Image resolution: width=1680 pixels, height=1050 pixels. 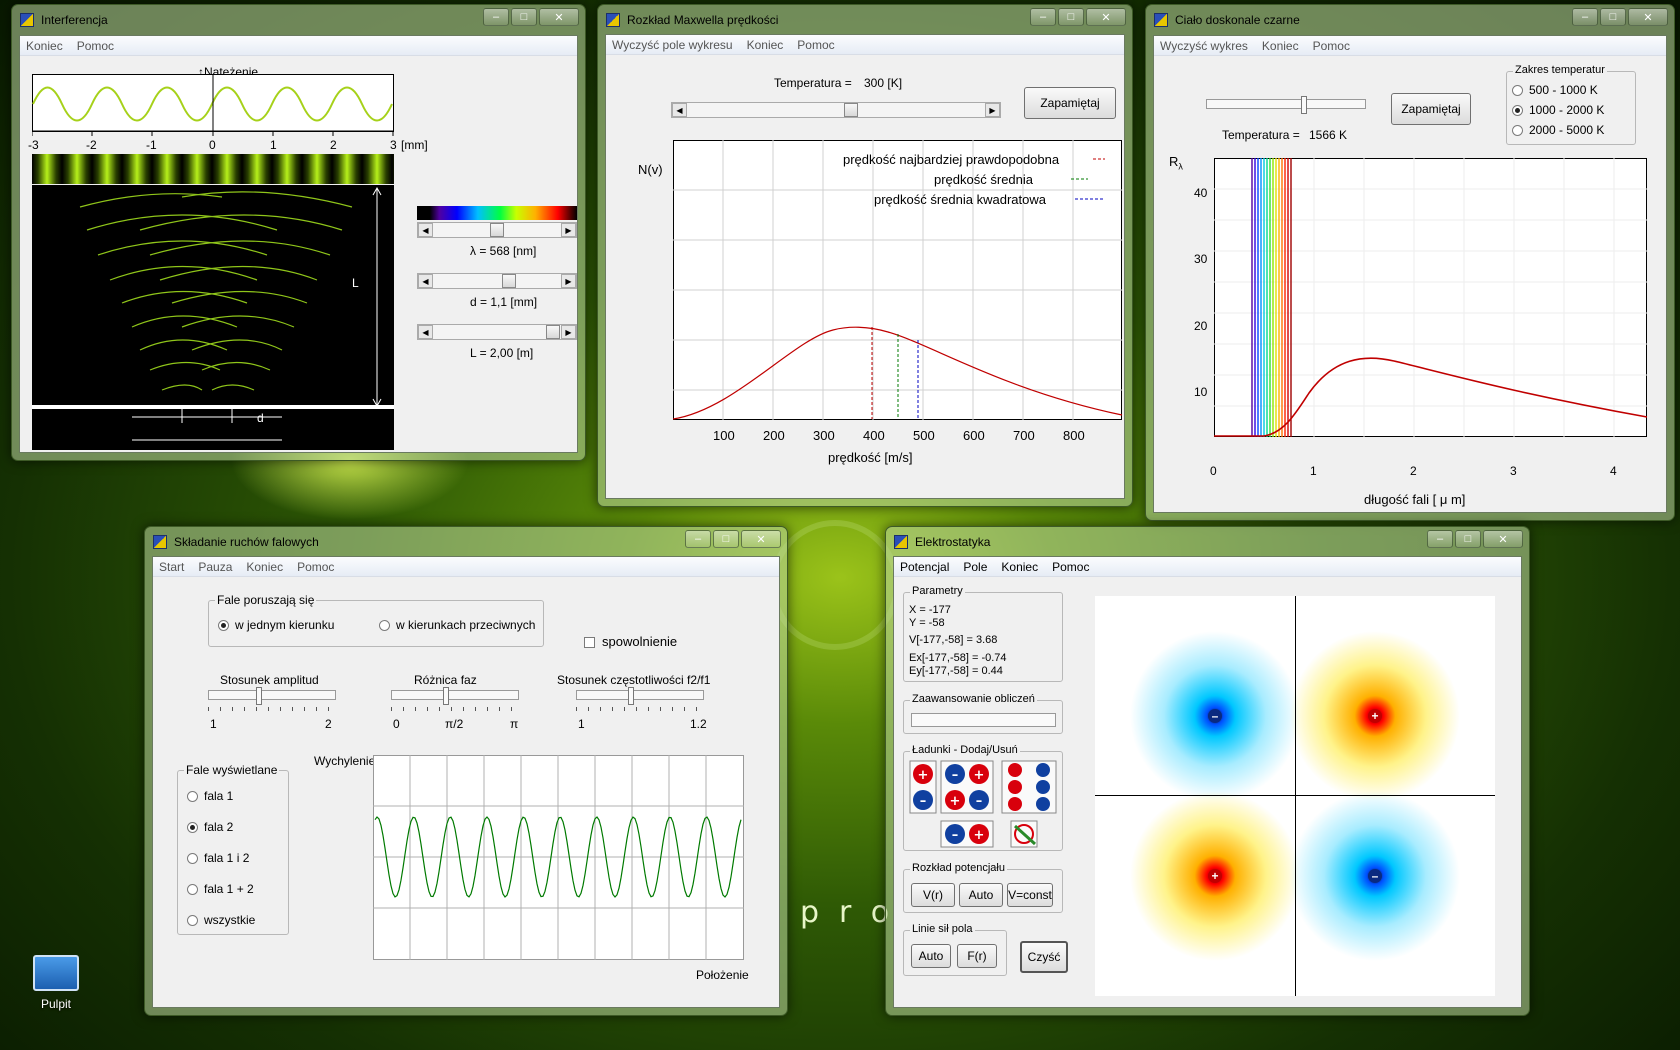 What do you see at coordinates (393, 145) in the screenshot?
I see `x-tick: 3` at bounding box center [393, 145].